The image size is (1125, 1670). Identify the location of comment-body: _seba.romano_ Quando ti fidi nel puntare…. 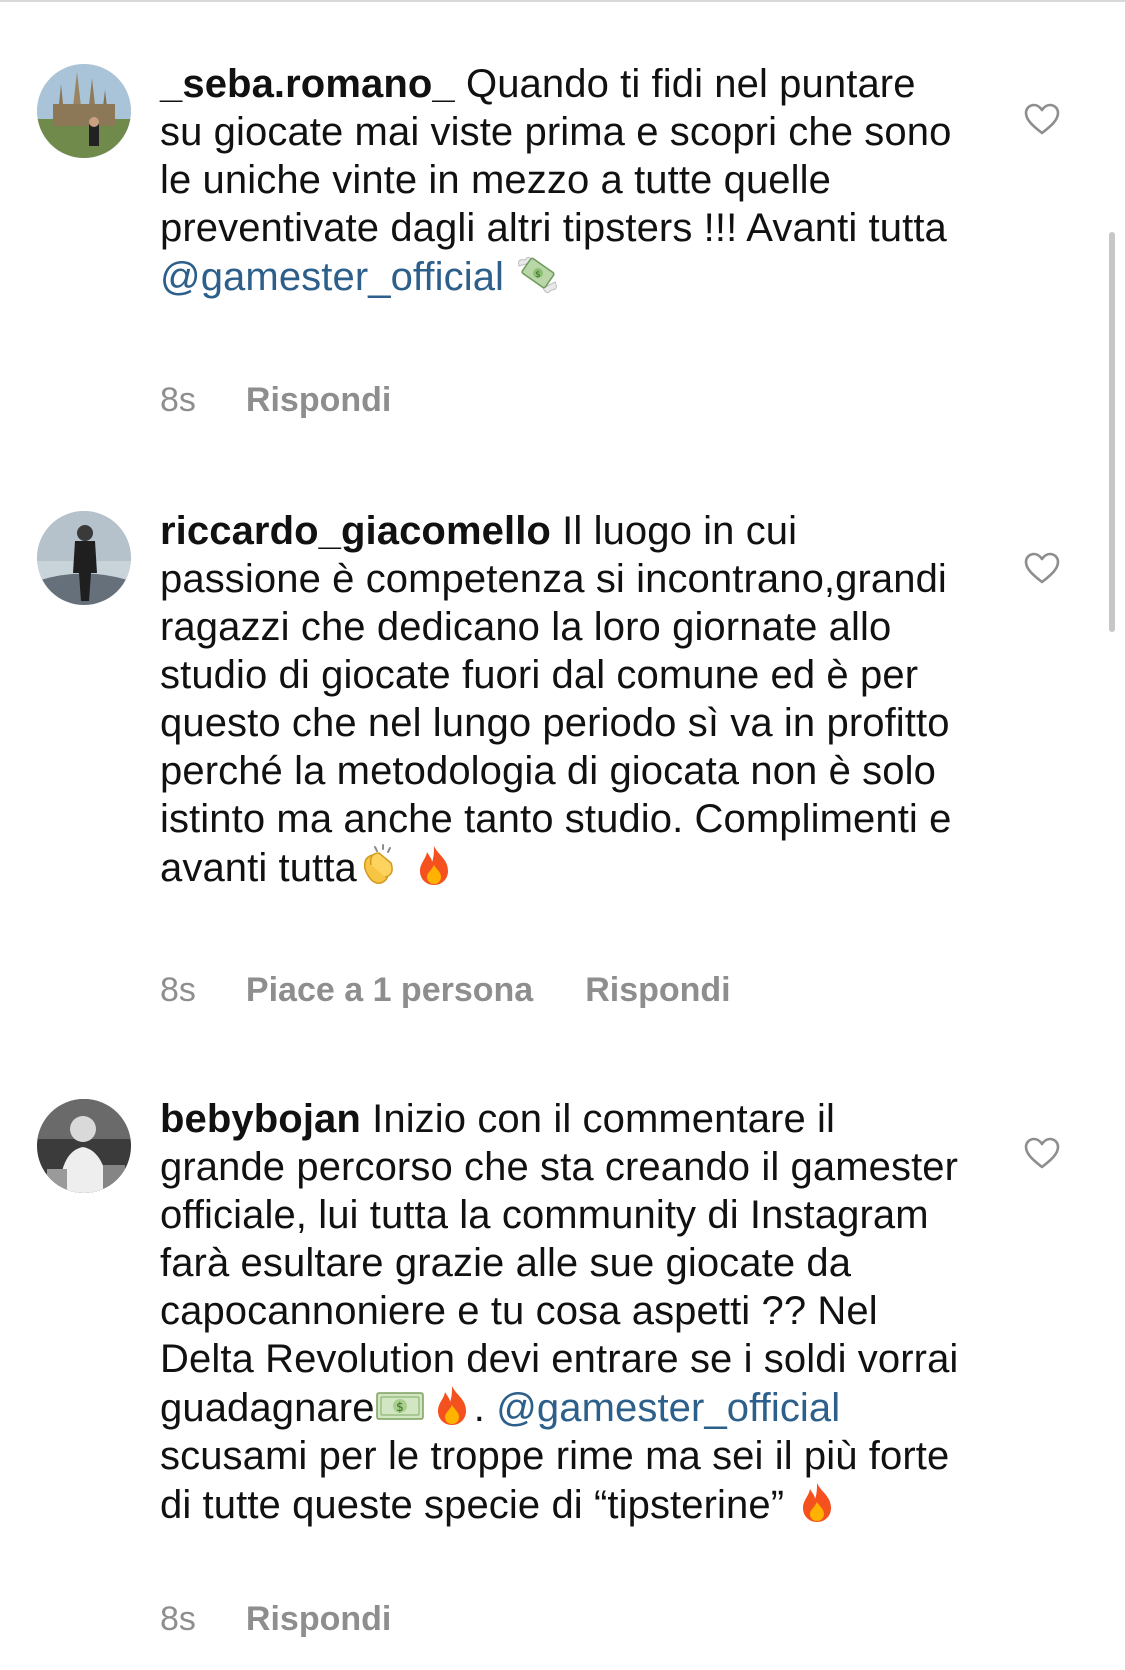
(560, 180).